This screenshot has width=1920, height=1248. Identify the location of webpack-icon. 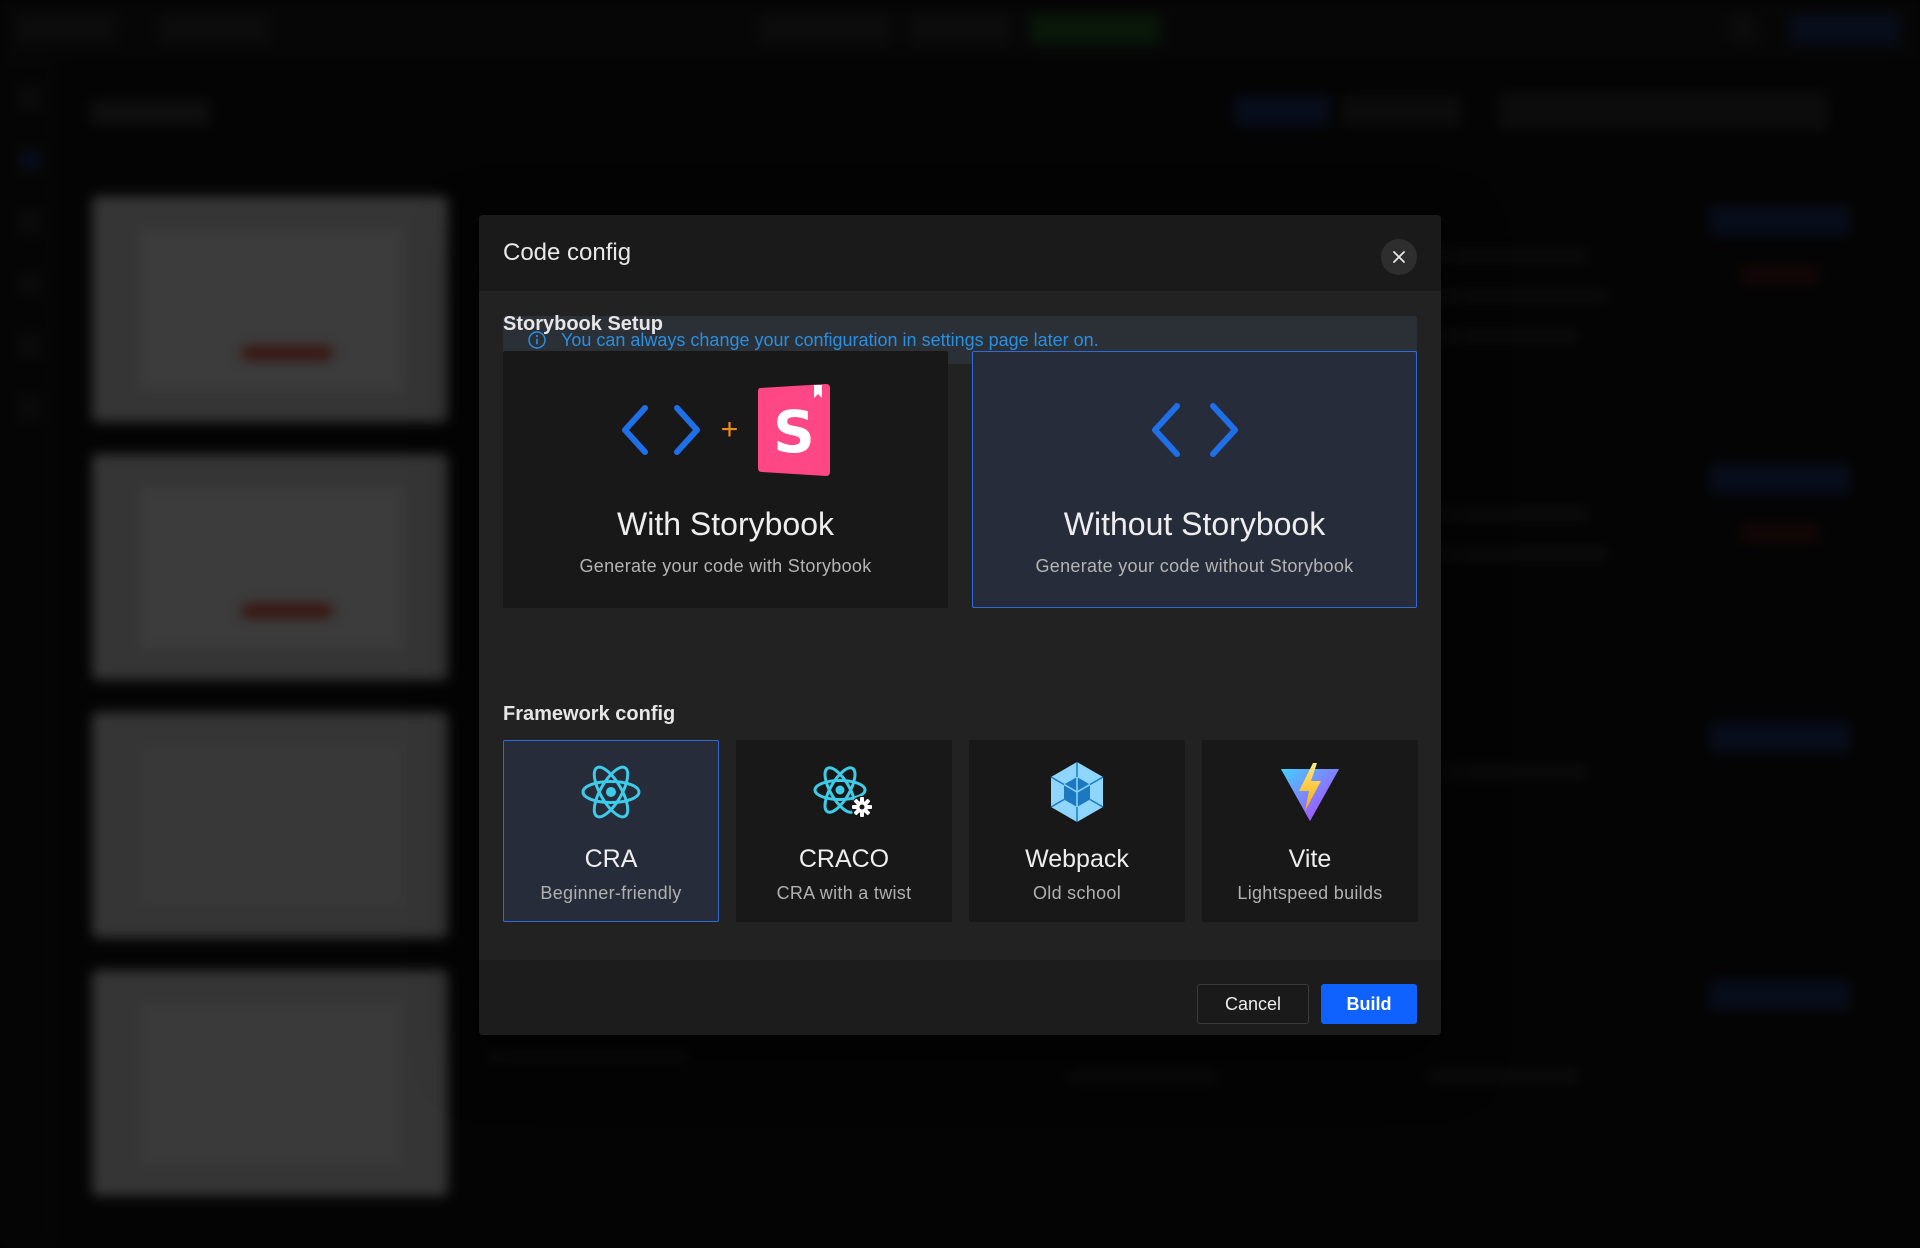
(1077, 792).